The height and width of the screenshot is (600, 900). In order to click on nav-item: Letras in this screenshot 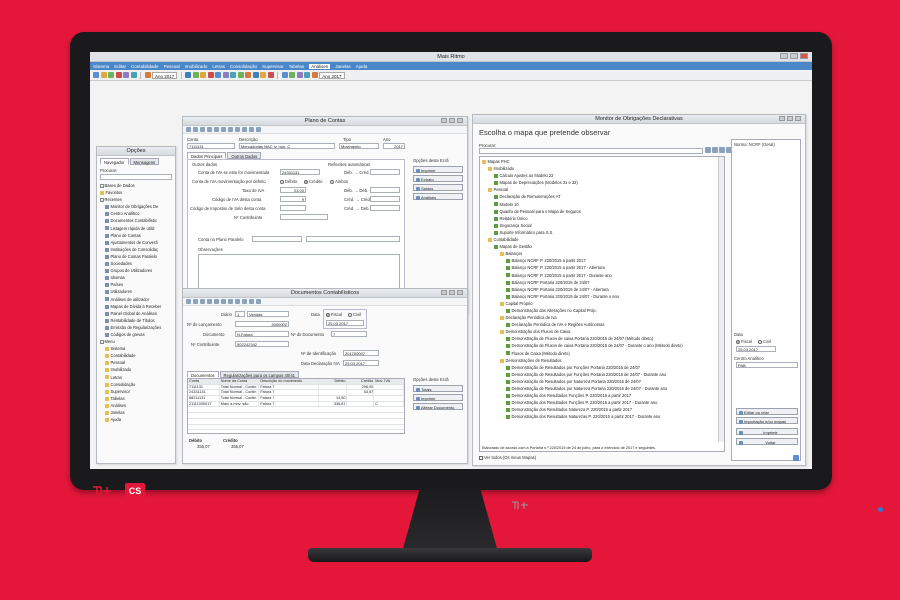, I will do `click(137, 377)`.